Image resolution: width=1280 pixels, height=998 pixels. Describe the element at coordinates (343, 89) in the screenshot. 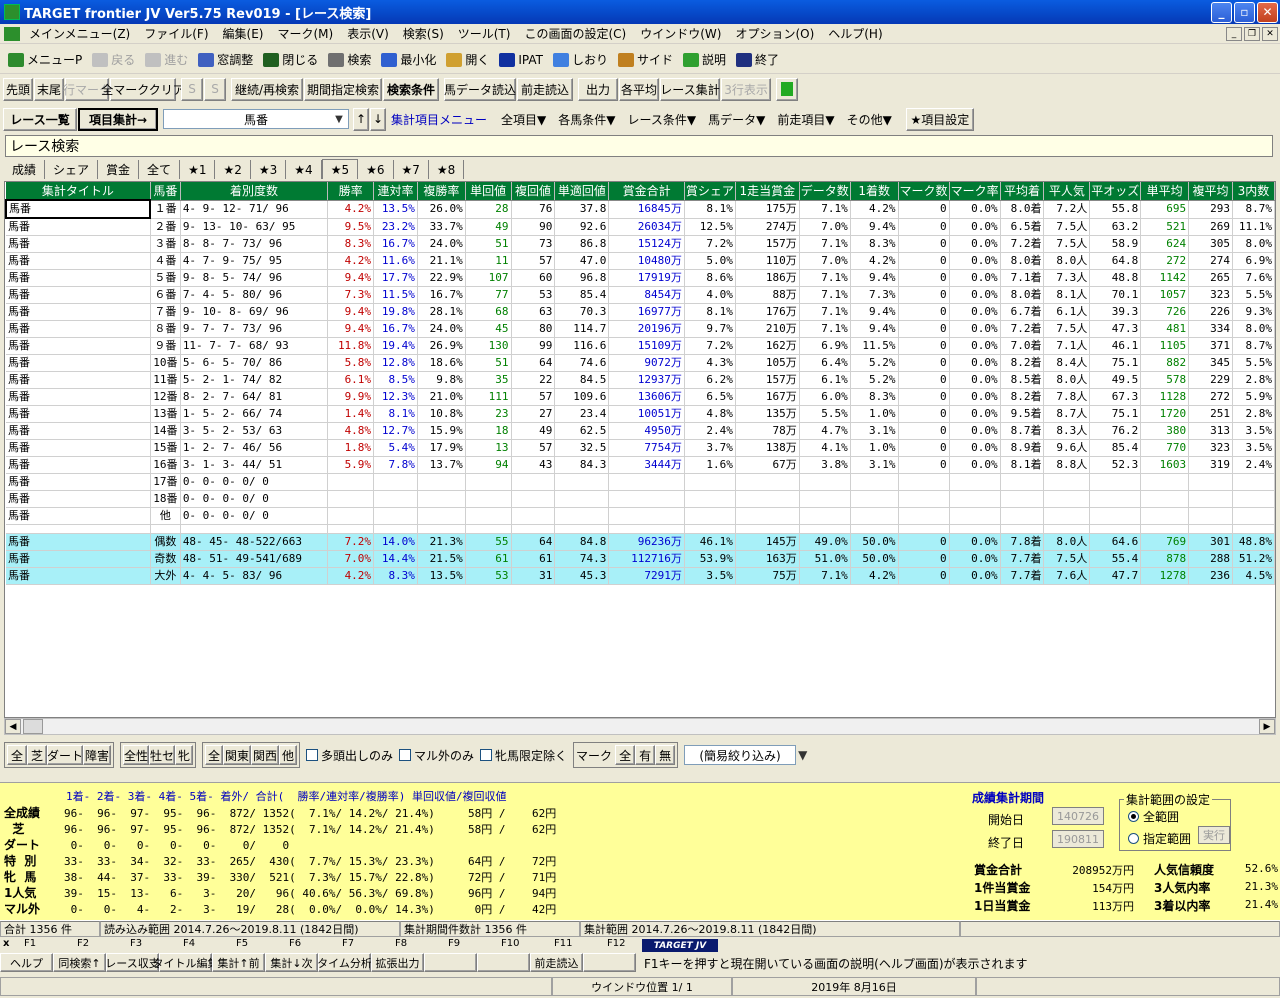

I see `toolbar2-button-7: 期間指定検索` at that location.